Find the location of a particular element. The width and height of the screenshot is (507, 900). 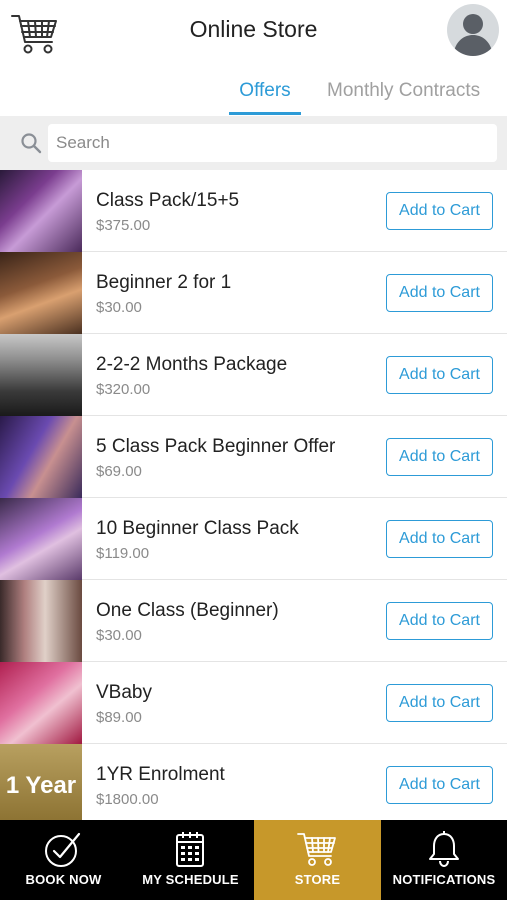

search-bar is located at coordinates (253, 143).